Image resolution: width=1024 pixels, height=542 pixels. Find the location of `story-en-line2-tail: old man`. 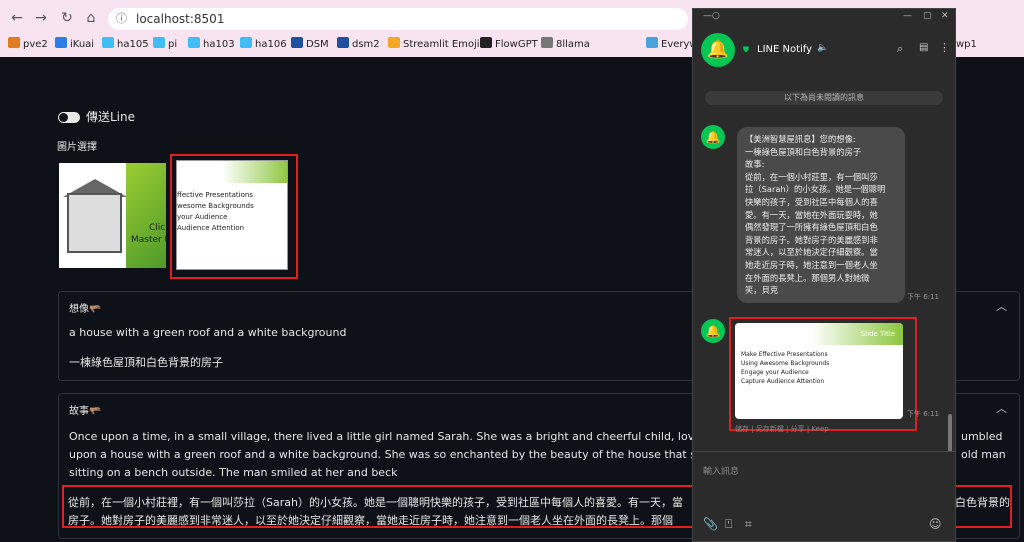

story-en-line2-tail: old man is located at coordinates (983, 454).